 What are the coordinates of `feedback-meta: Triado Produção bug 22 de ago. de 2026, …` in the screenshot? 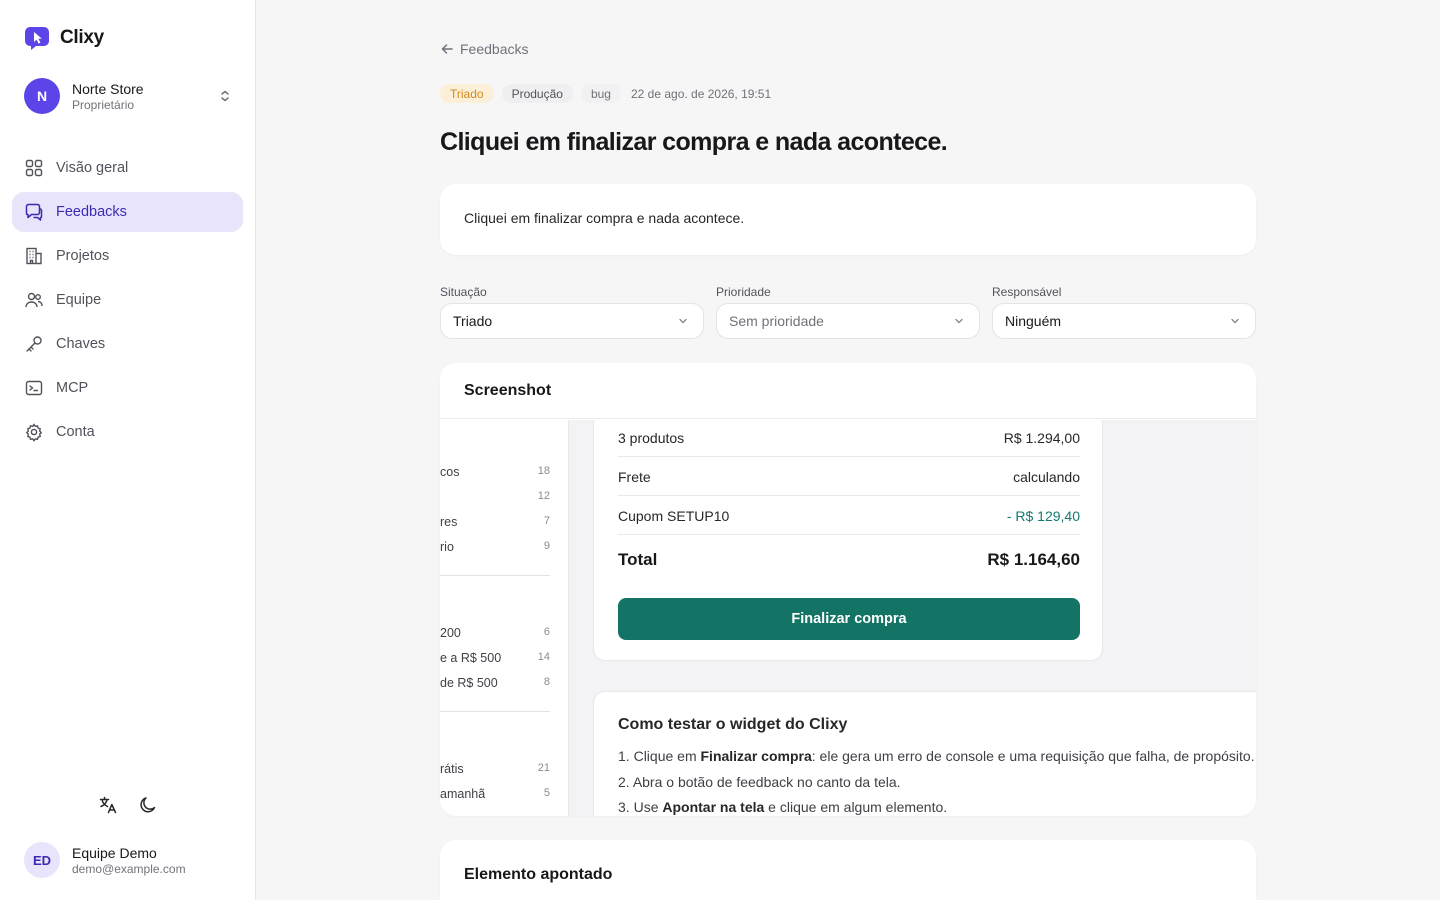 It's located at (605, 93).